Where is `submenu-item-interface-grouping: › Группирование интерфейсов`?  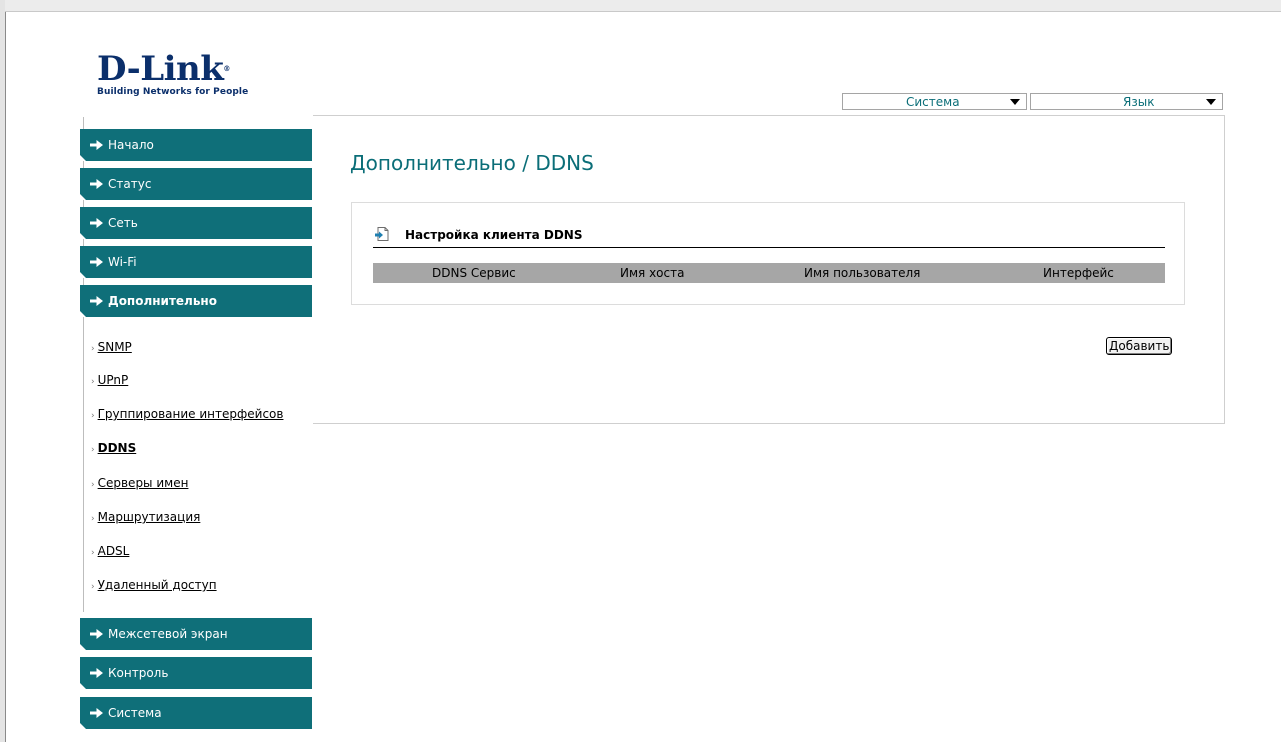 submenu-item-interface-grouping: › Группирование интерфейсов is located at coordinates (187, 414).